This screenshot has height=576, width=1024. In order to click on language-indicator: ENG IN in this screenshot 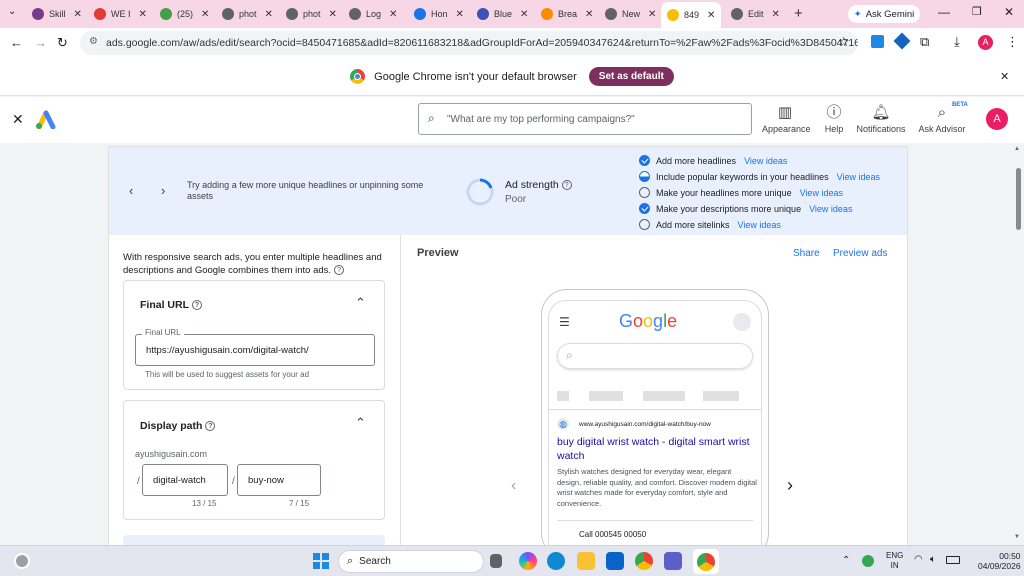, I will do `click(894, 561)`.